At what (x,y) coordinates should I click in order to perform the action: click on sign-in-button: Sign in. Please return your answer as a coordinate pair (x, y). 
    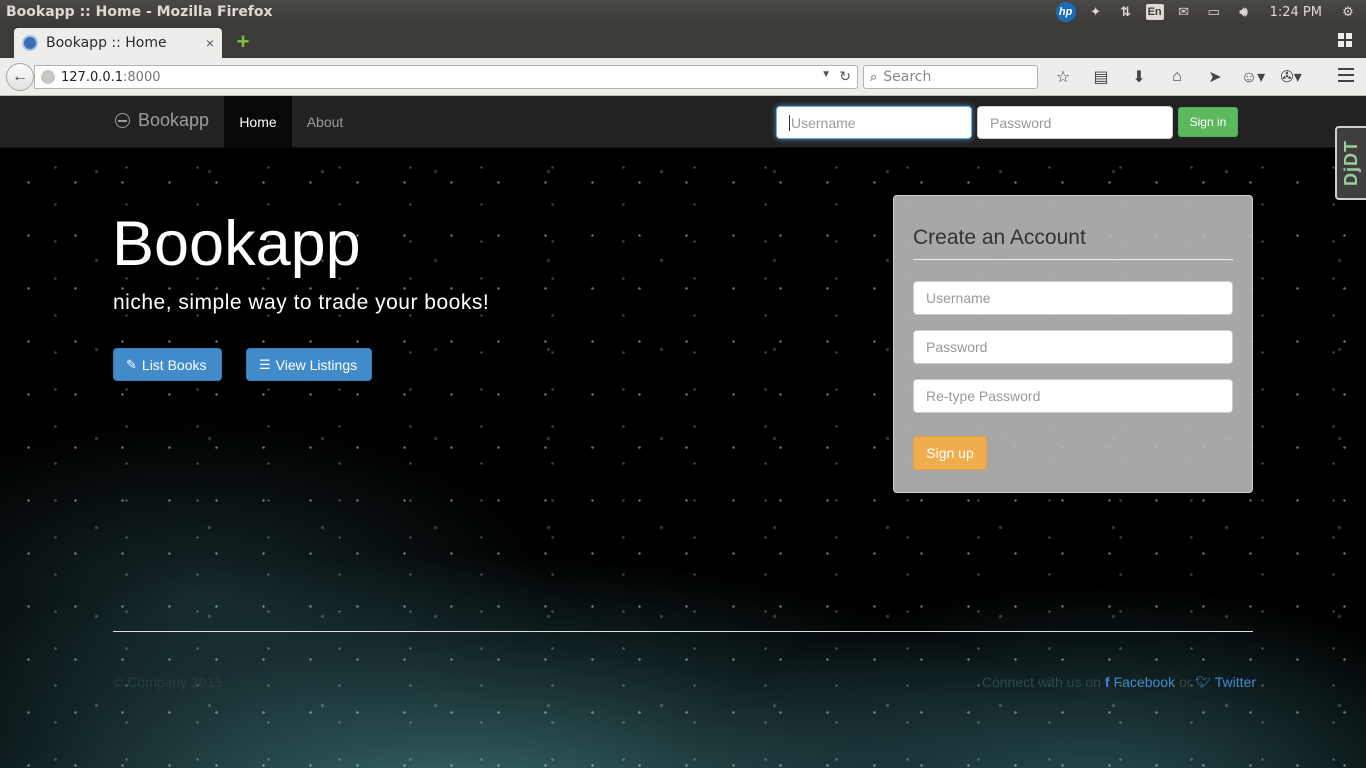
    Looking at the image, I should click on (1208, 122).